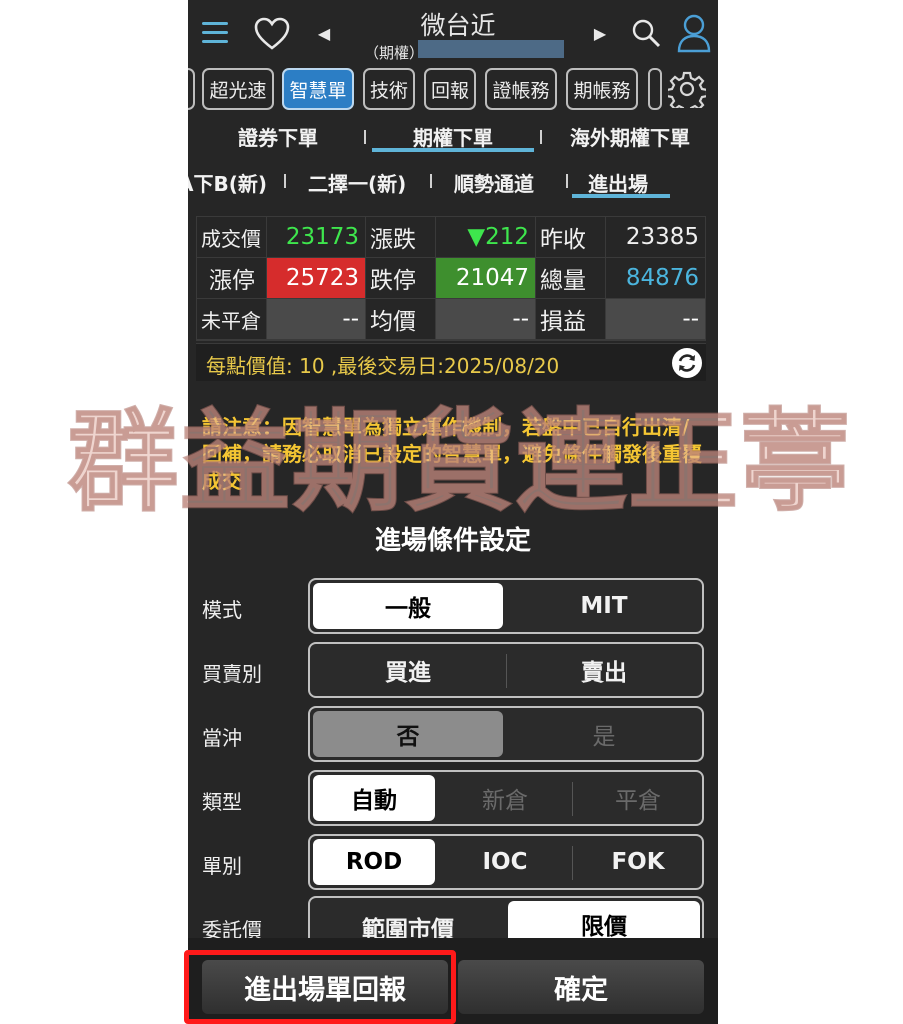 This screenshot has width=903, height=1024. What do you see at coordinates (687, 363) in the screenshot?
I see `refresh-icon` at bounding box center [687, 363].